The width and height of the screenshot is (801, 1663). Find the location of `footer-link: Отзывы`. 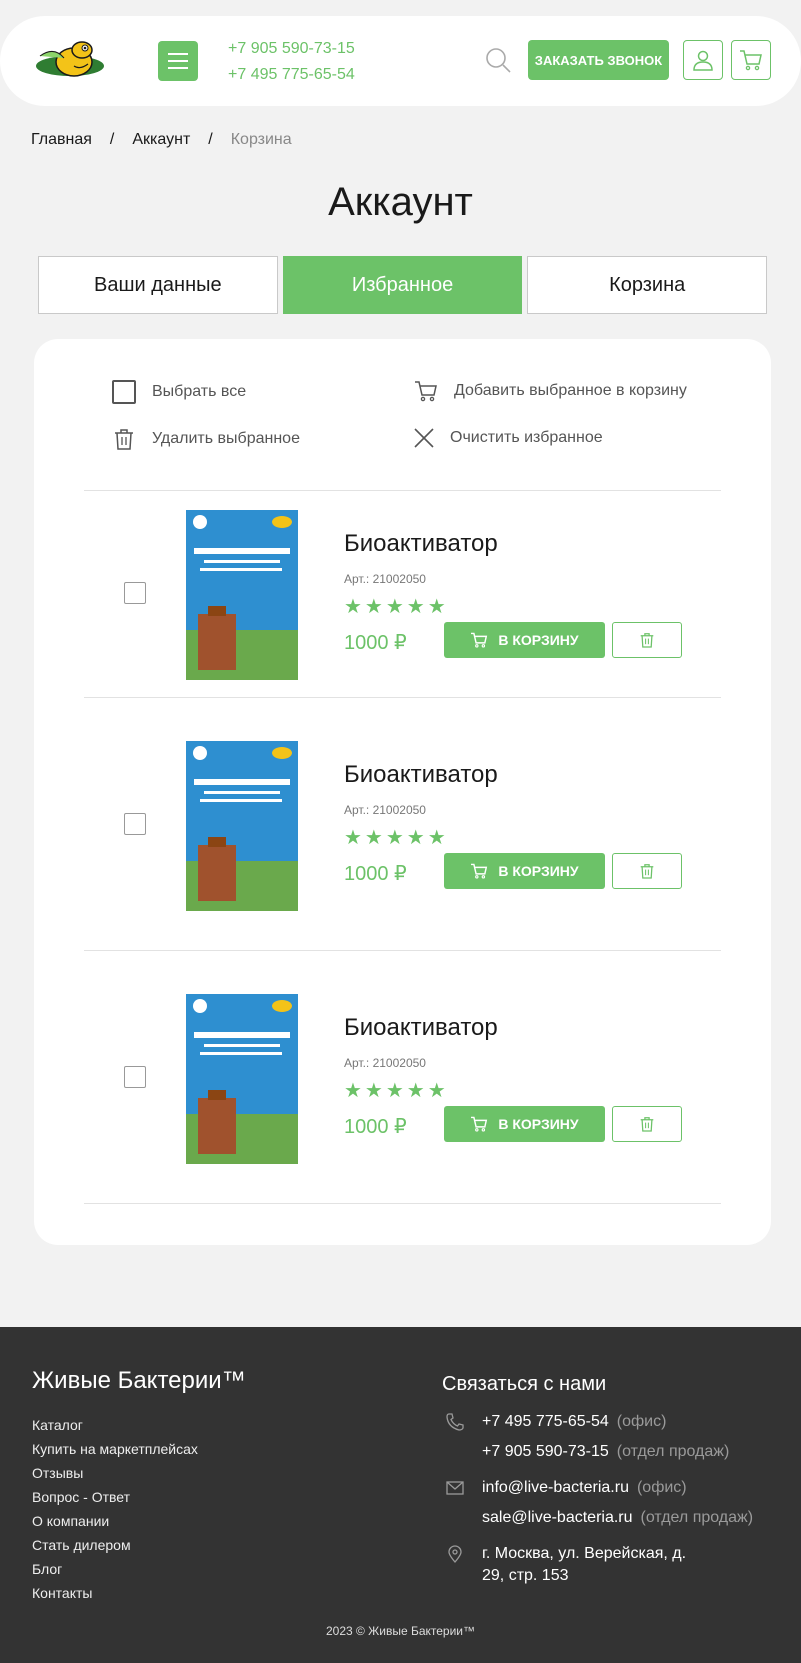

footer-link: Отзывы is located at coordinates (115, 1473).